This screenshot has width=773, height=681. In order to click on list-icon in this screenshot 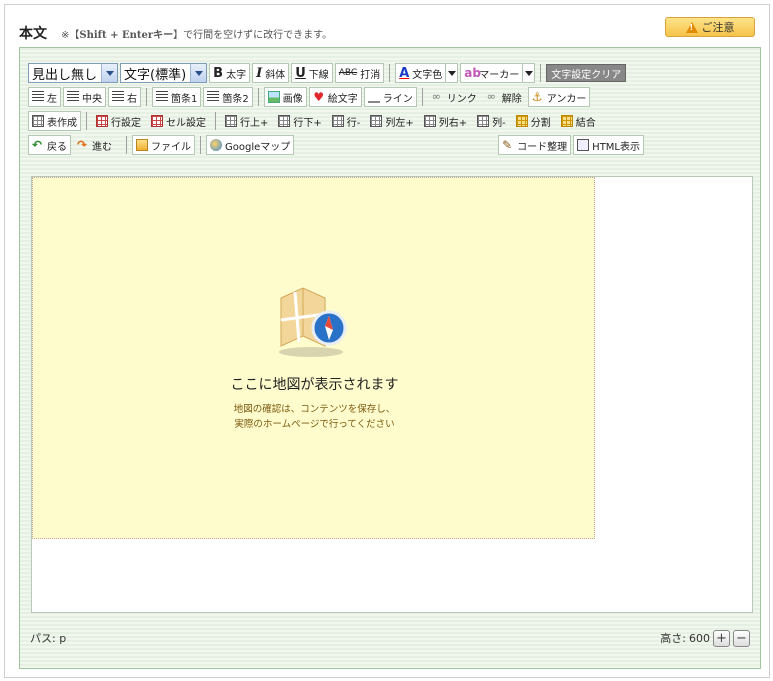, I will do `click(162, 97)`.